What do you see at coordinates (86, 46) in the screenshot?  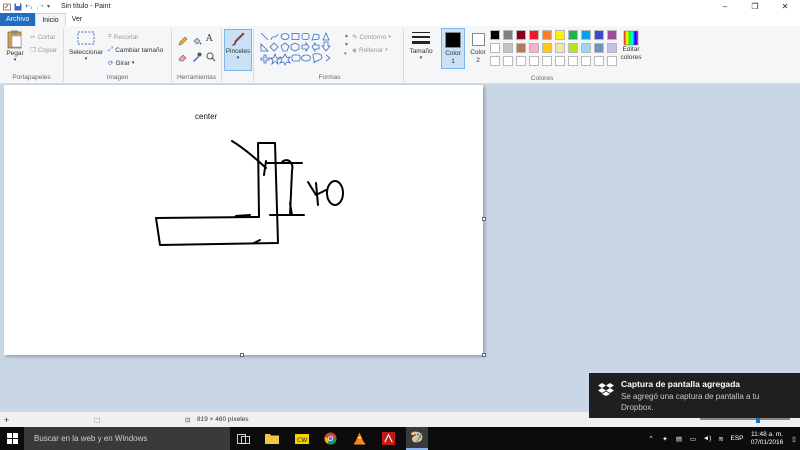 I see `select-button: Seleccionar ▾` at bounding box center [86, 46].